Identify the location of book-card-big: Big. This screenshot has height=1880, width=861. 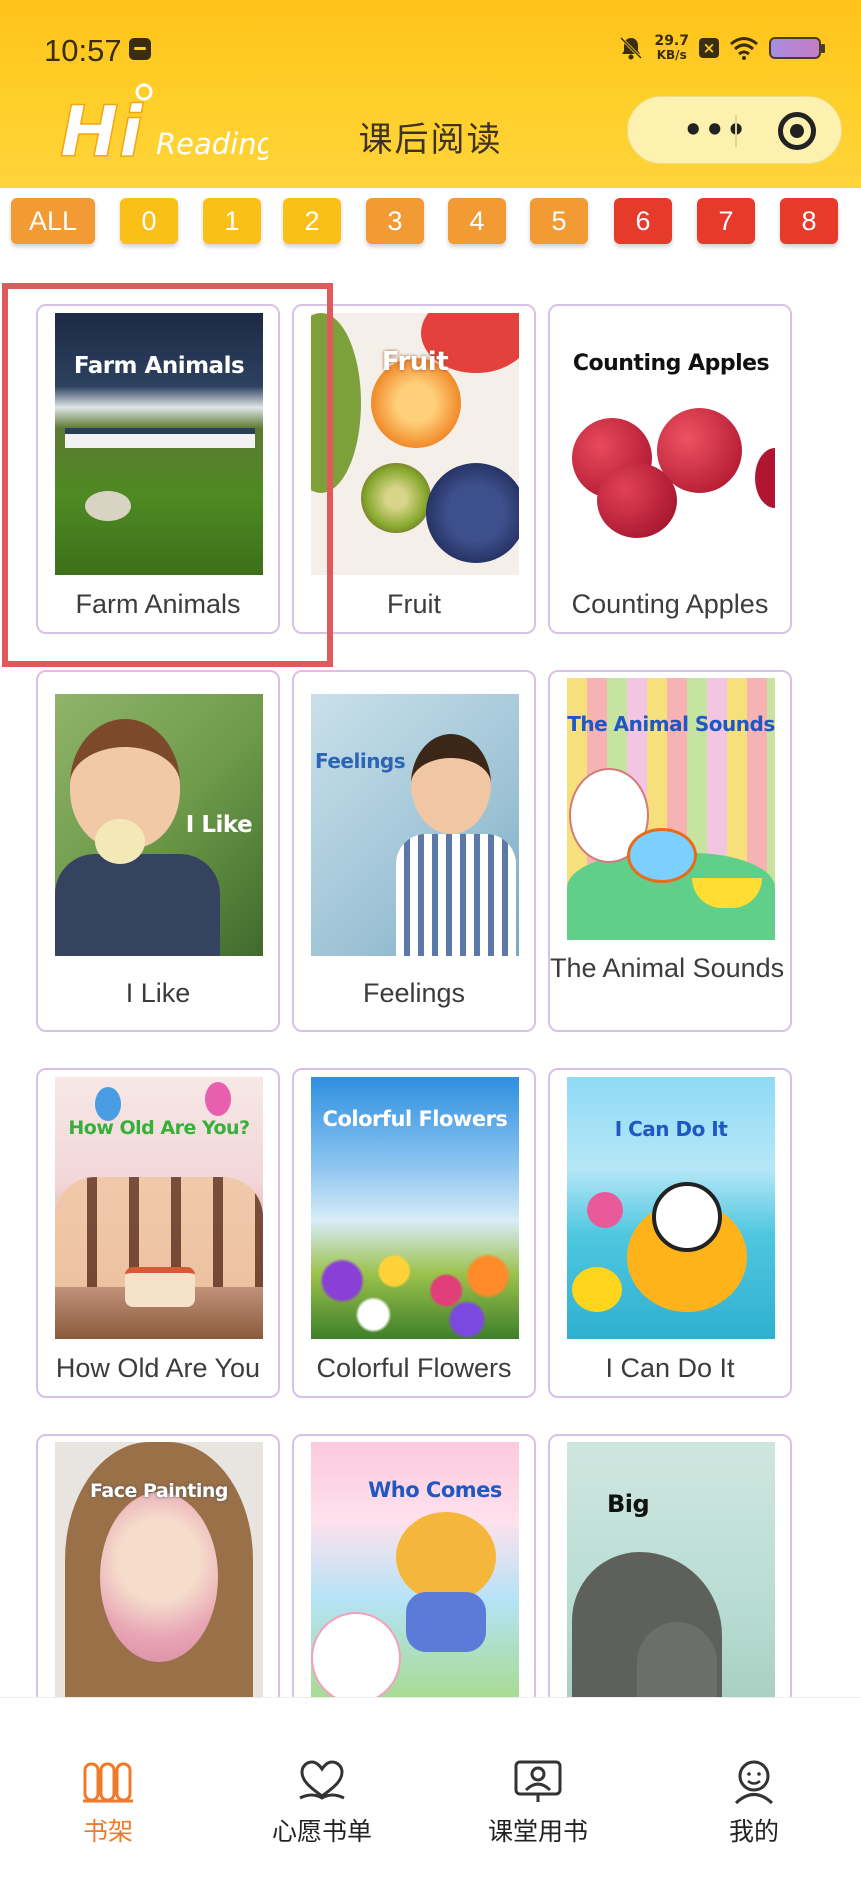
(670, 1584).